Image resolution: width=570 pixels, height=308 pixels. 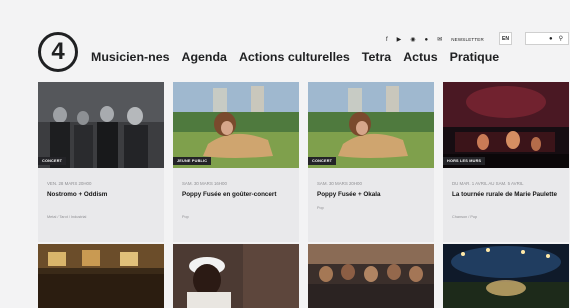 What do you see at coordinates (103, 195) in the screenshot?
I see `event-title: Nostromo + Oddism` at bounding box center [103, 195].